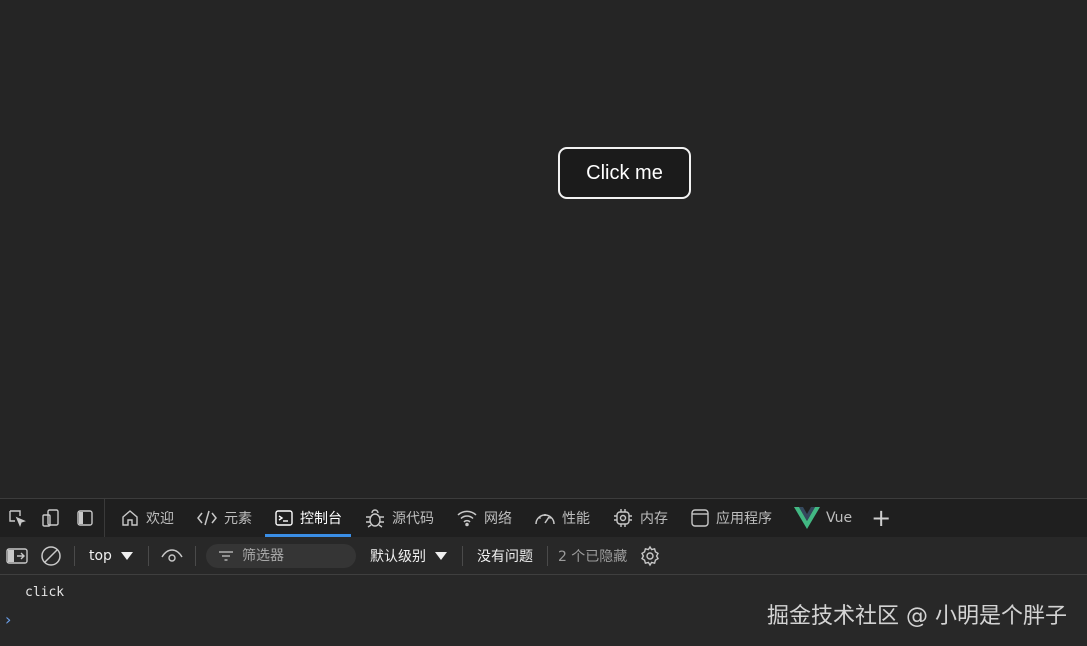 The width and height of the screenshot is (1087, 646). I want to click on show-sidebar-icon, so click(17, 556).